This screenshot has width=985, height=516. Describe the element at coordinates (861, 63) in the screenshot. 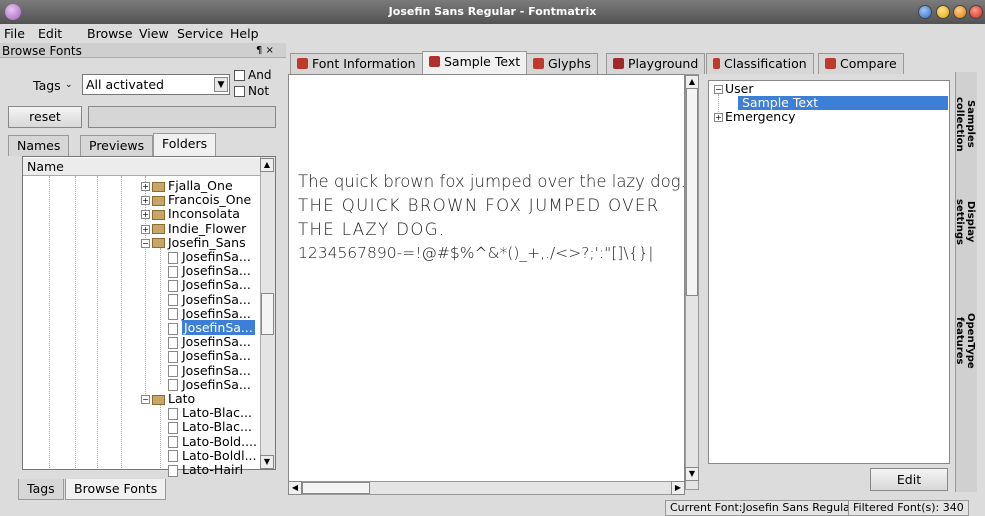

I see `tab-compare: Compare` at that location.